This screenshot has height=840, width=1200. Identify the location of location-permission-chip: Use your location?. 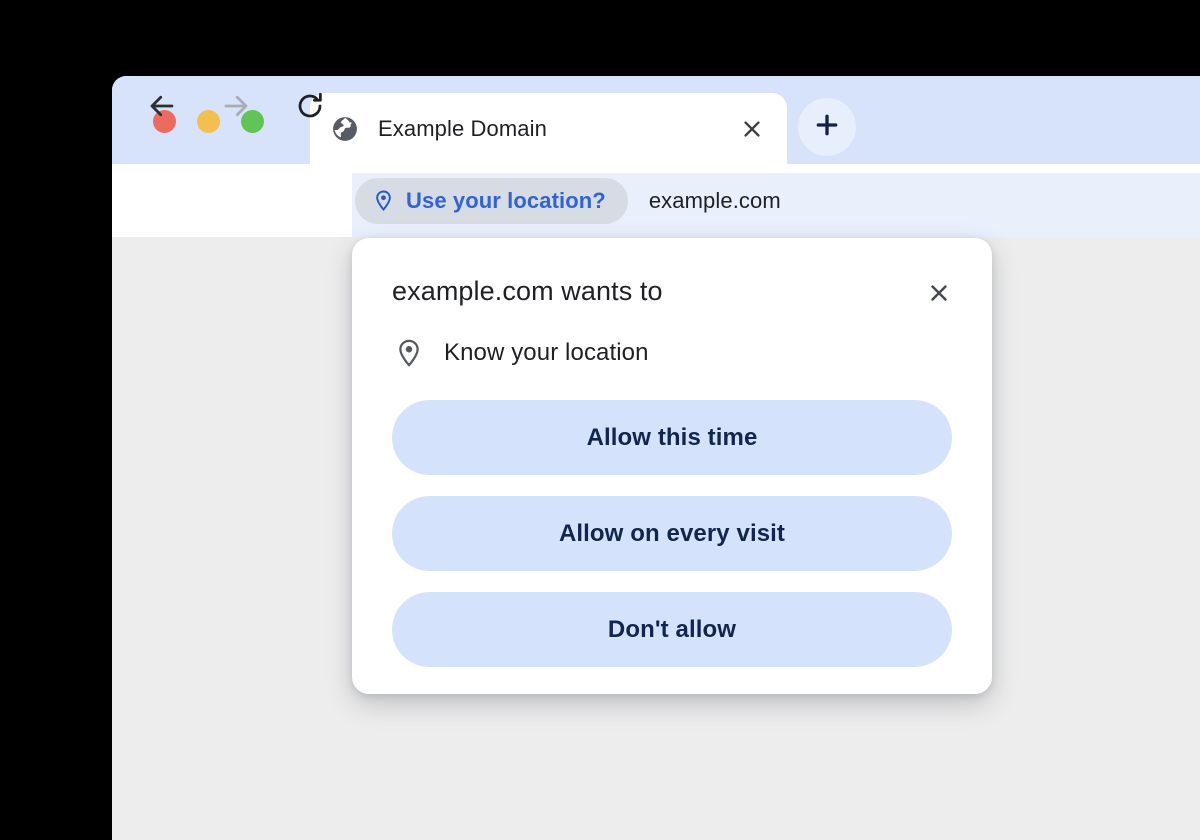
(491, 200).